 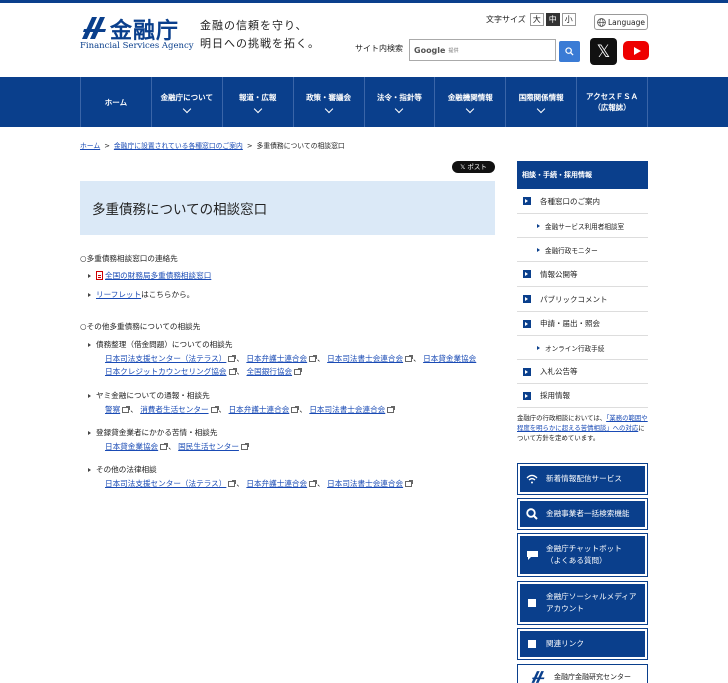 I want to click on sidebar-item-label: 各種窓口のご案内, so click(x=570, y=201).